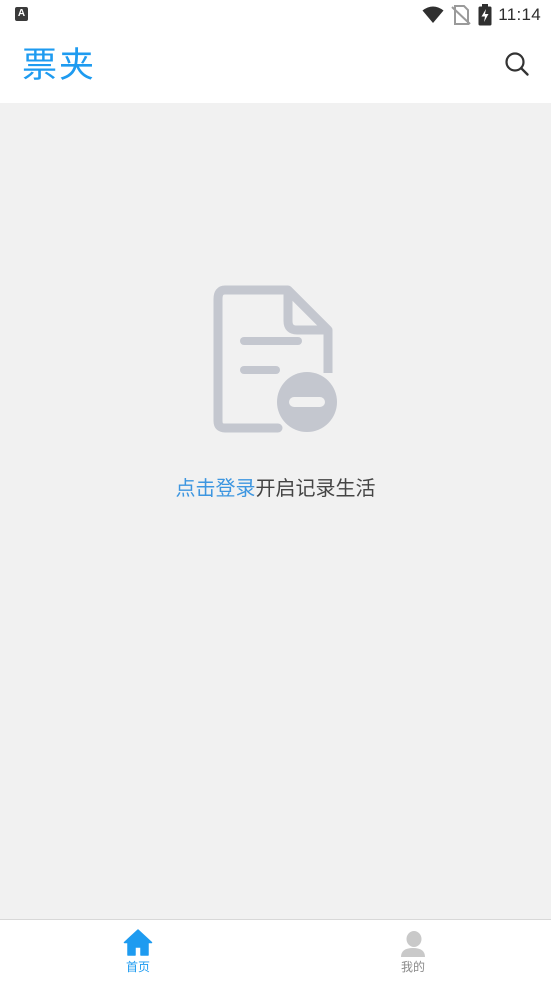 This screenshot has width=551, height=981. Describe the element at coordinates (461, 15) in the screenshot. I see `no-sim-icon` at that location.